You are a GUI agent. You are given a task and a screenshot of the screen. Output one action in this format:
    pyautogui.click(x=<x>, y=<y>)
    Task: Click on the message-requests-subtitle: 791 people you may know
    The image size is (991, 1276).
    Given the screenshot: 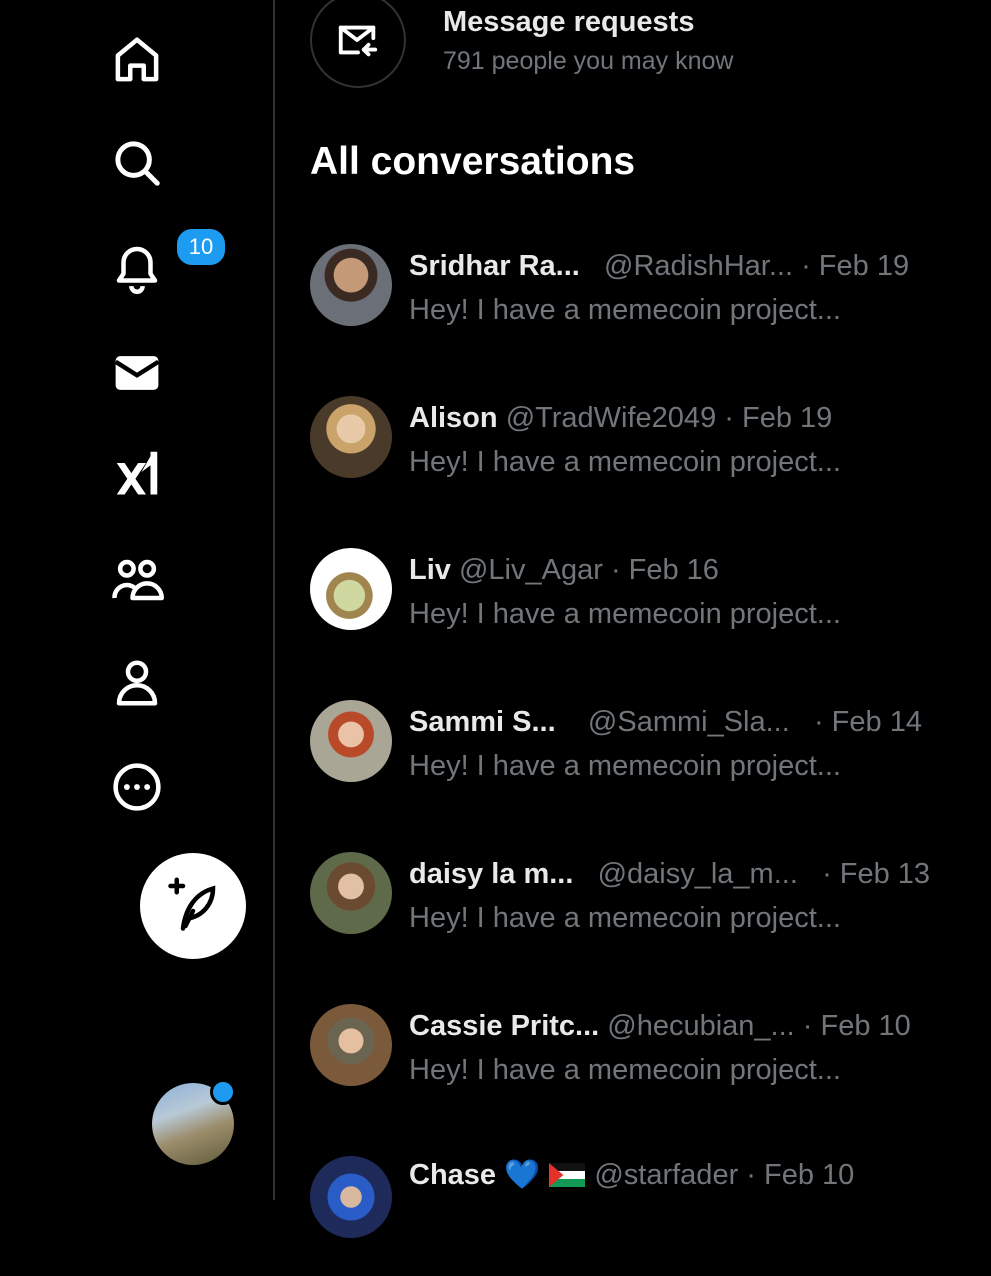 What is the action you would take?
    pyautogui.click(x=588, y=61)
    